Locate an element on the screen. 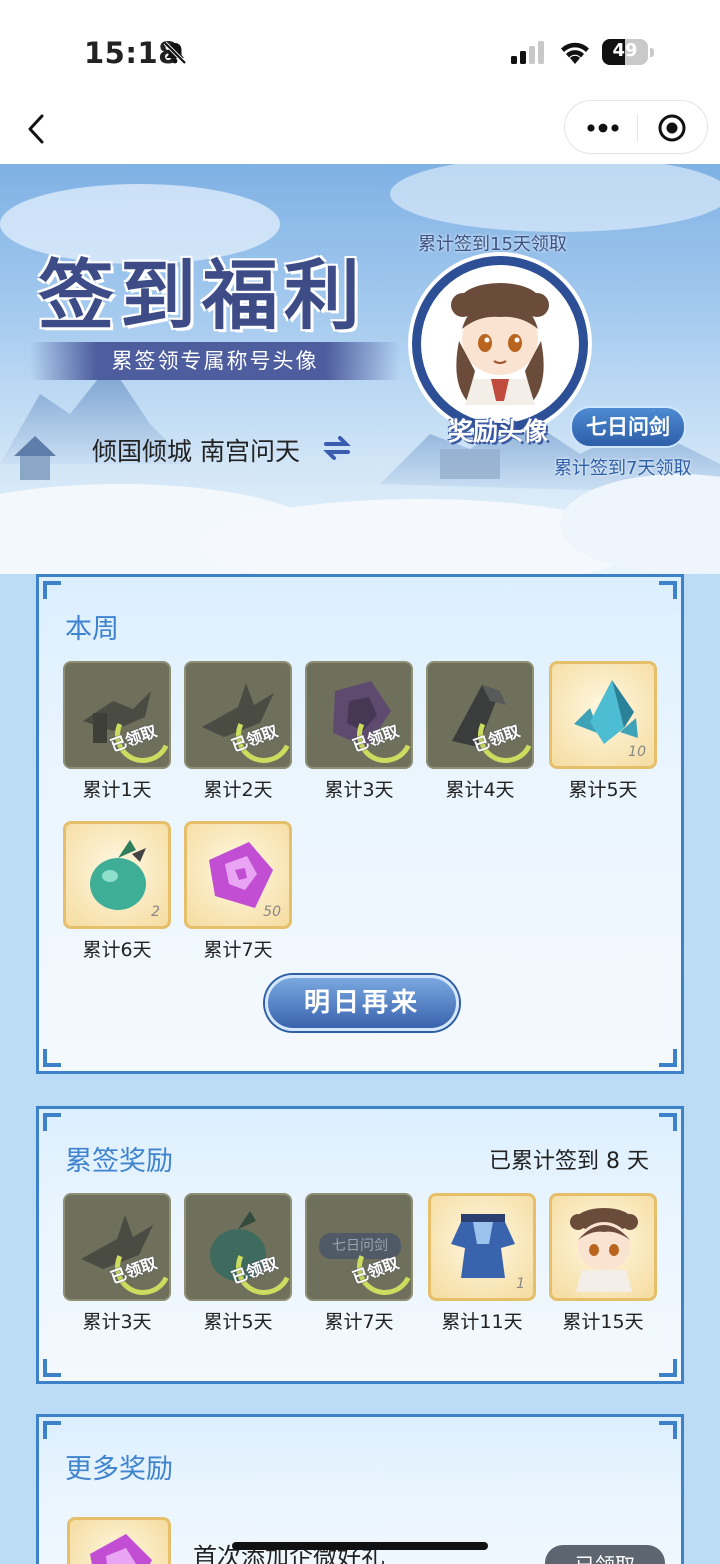 Image resolution: width=720 pixels, height=1564 pixels. chibi-avatar-icon is located at coordinates (500, 344).